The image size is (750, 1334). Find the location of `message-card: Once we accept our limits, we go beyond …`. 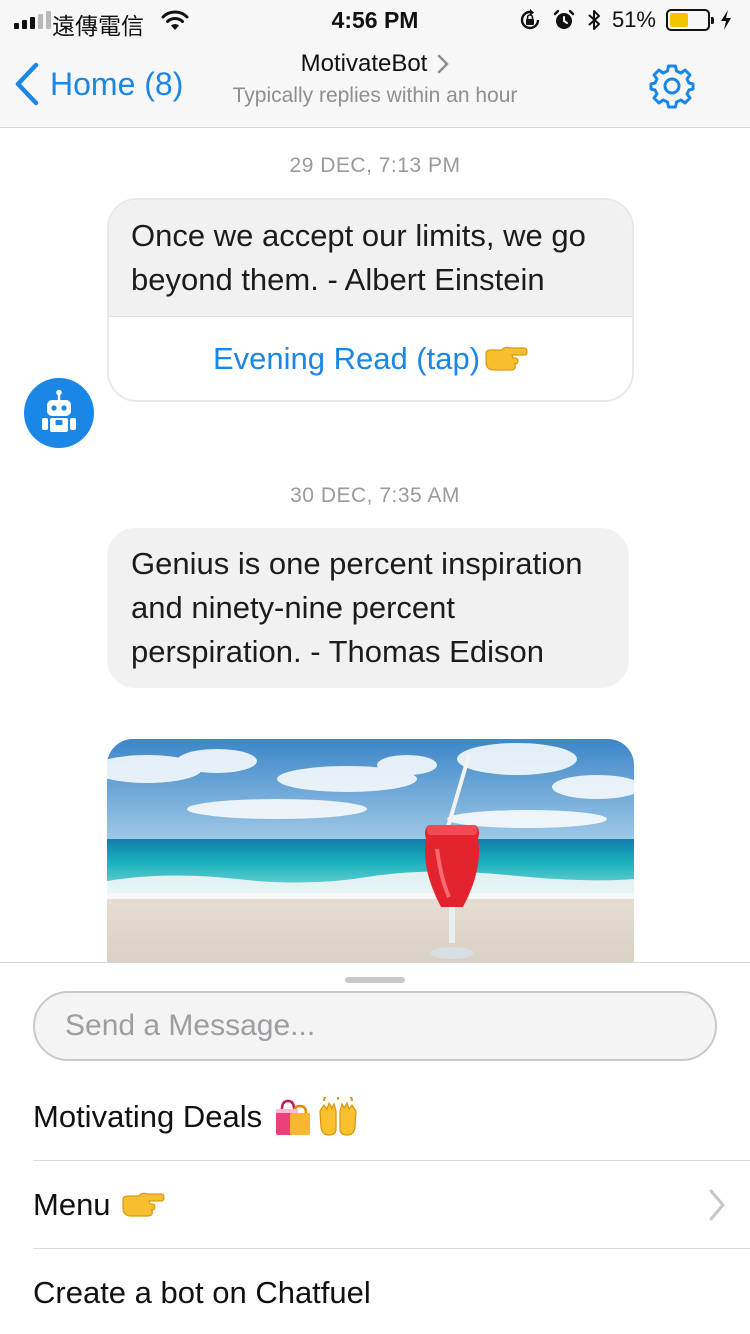

message-card: Once we accept our limits, we go beyond … is located at coordinates (370, 300).